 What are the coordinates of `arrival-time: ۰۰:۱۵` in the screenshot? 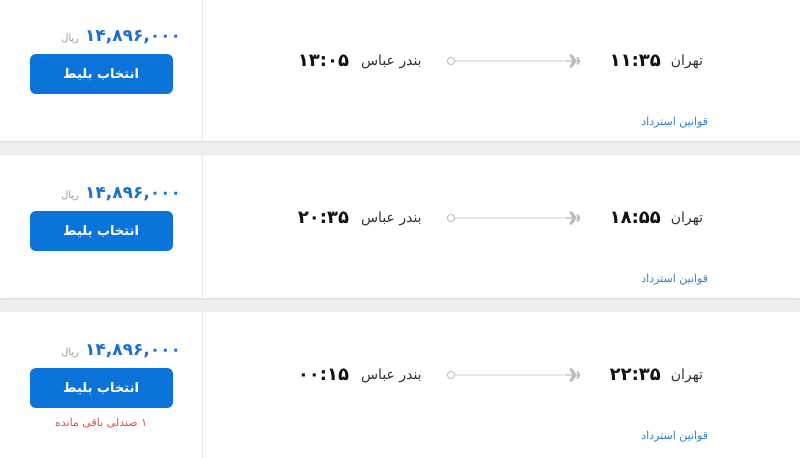 It's located at (323, 374).